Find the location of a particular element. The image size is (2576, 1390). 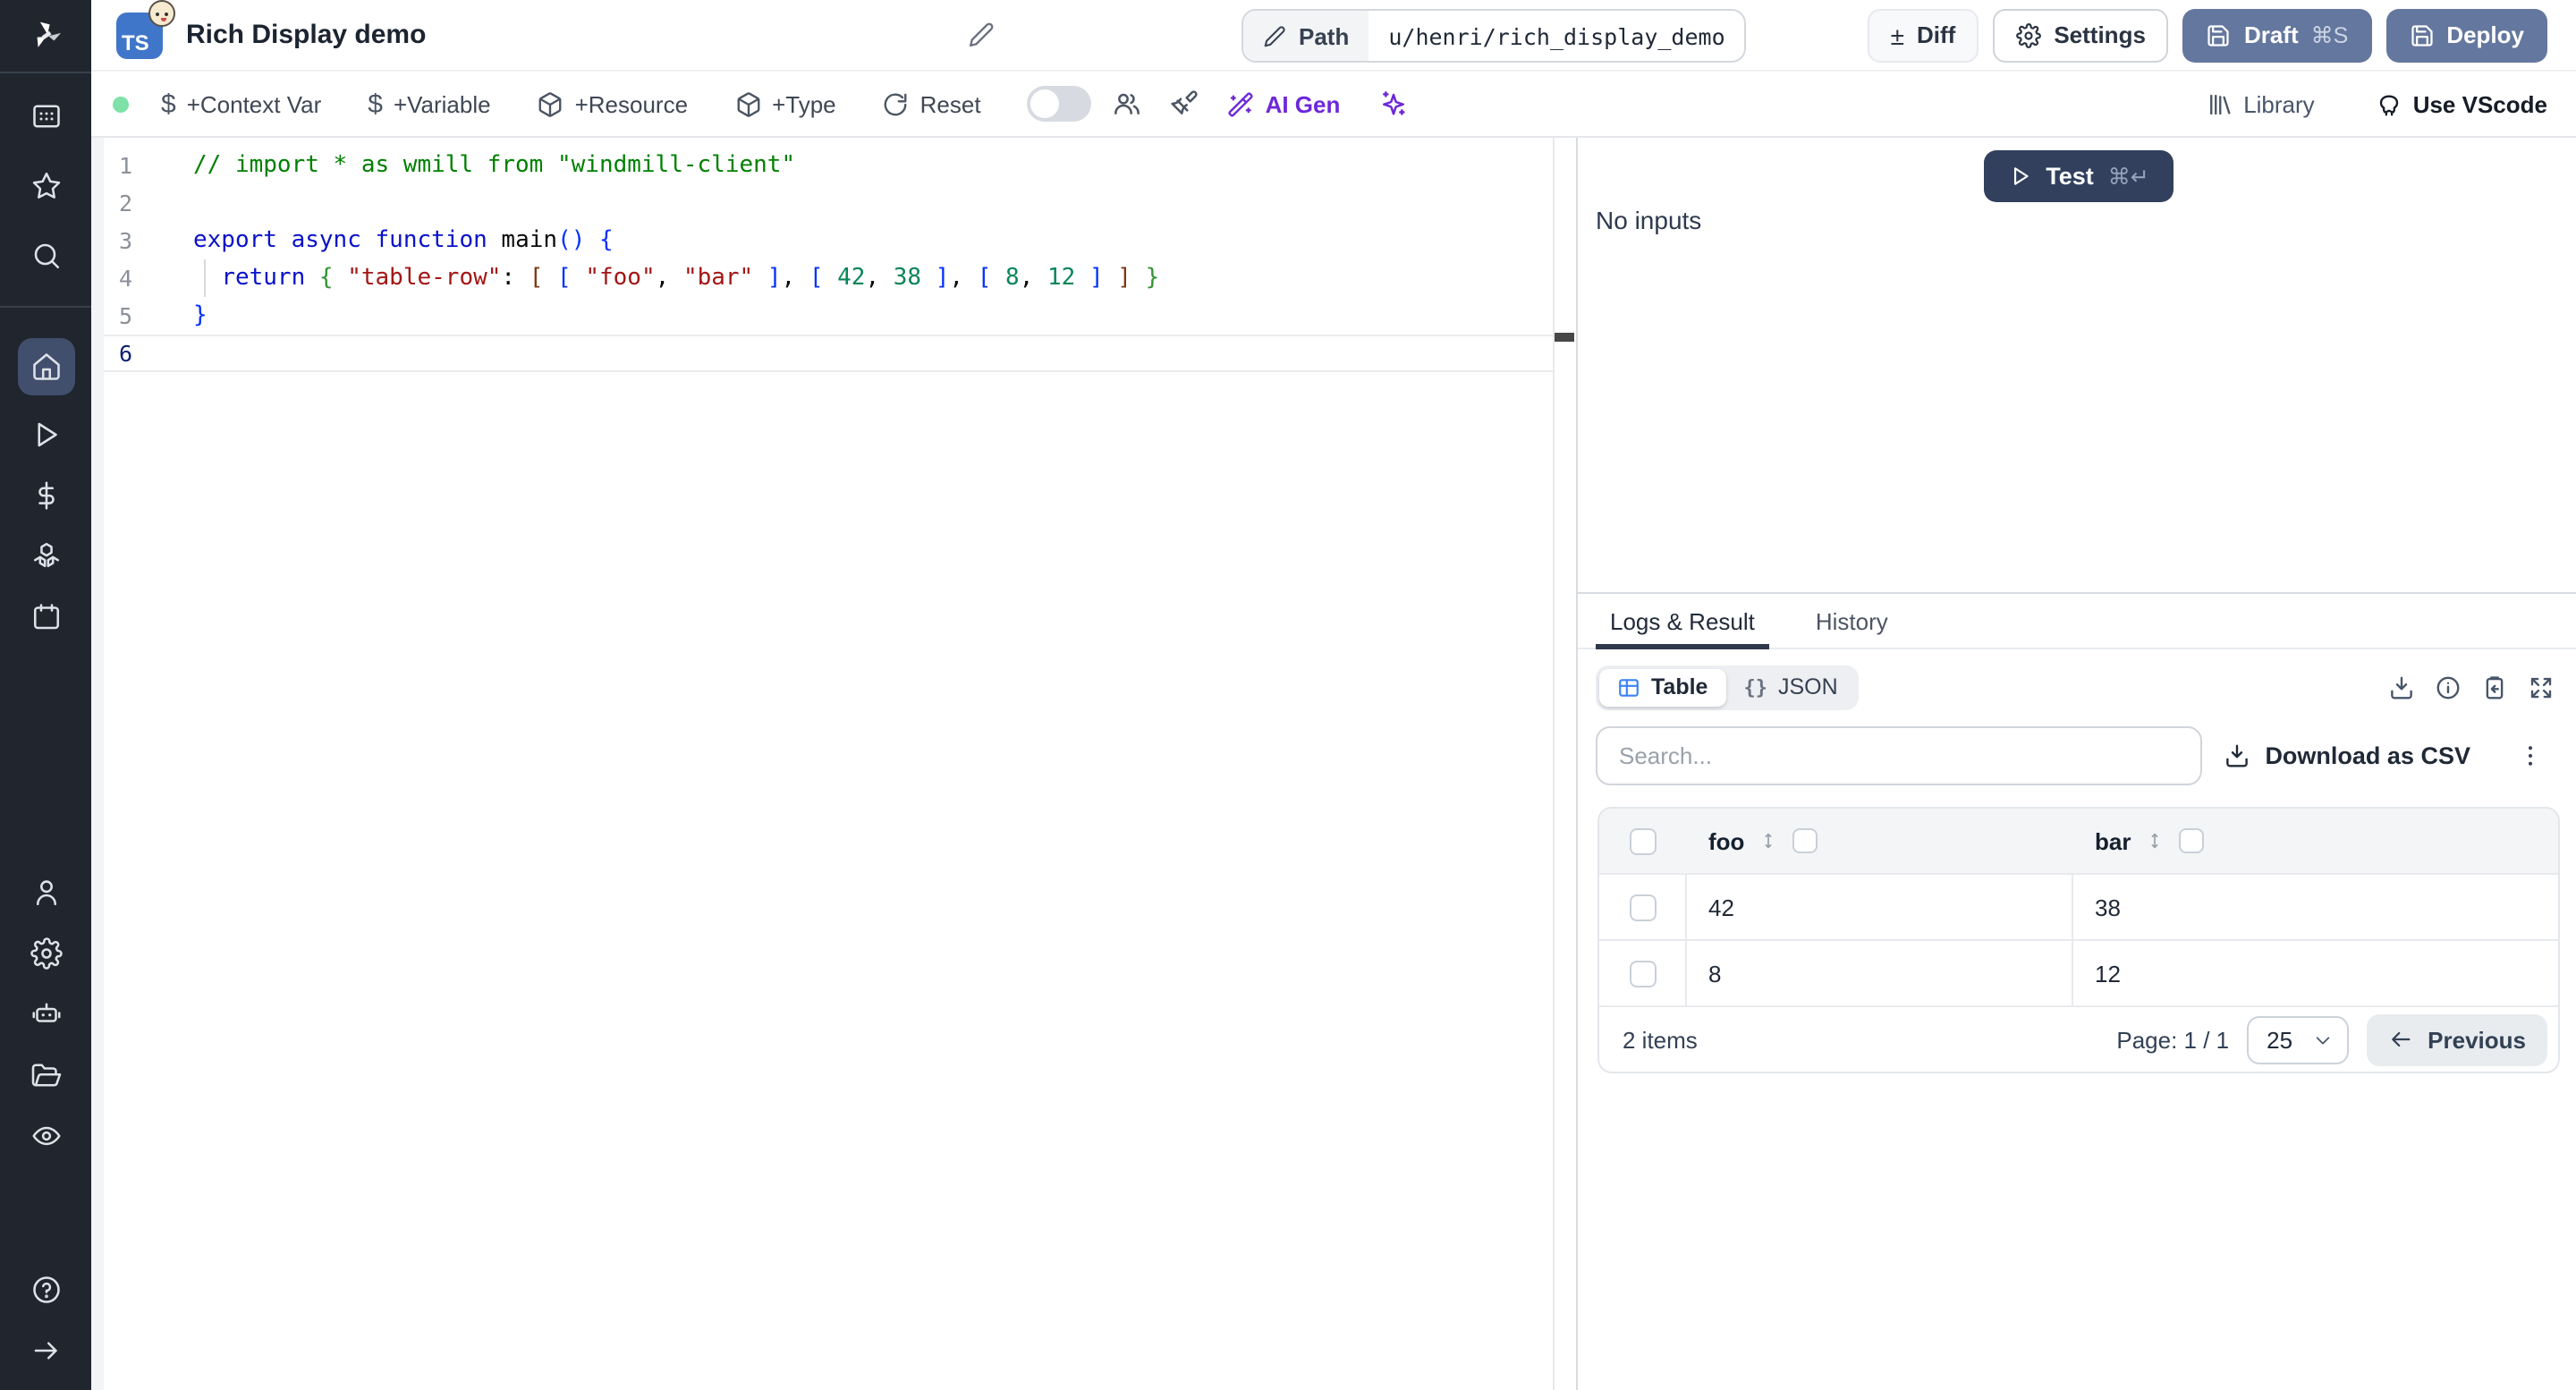

page-title: Rich Display demo is located at coordinates (306, 35).